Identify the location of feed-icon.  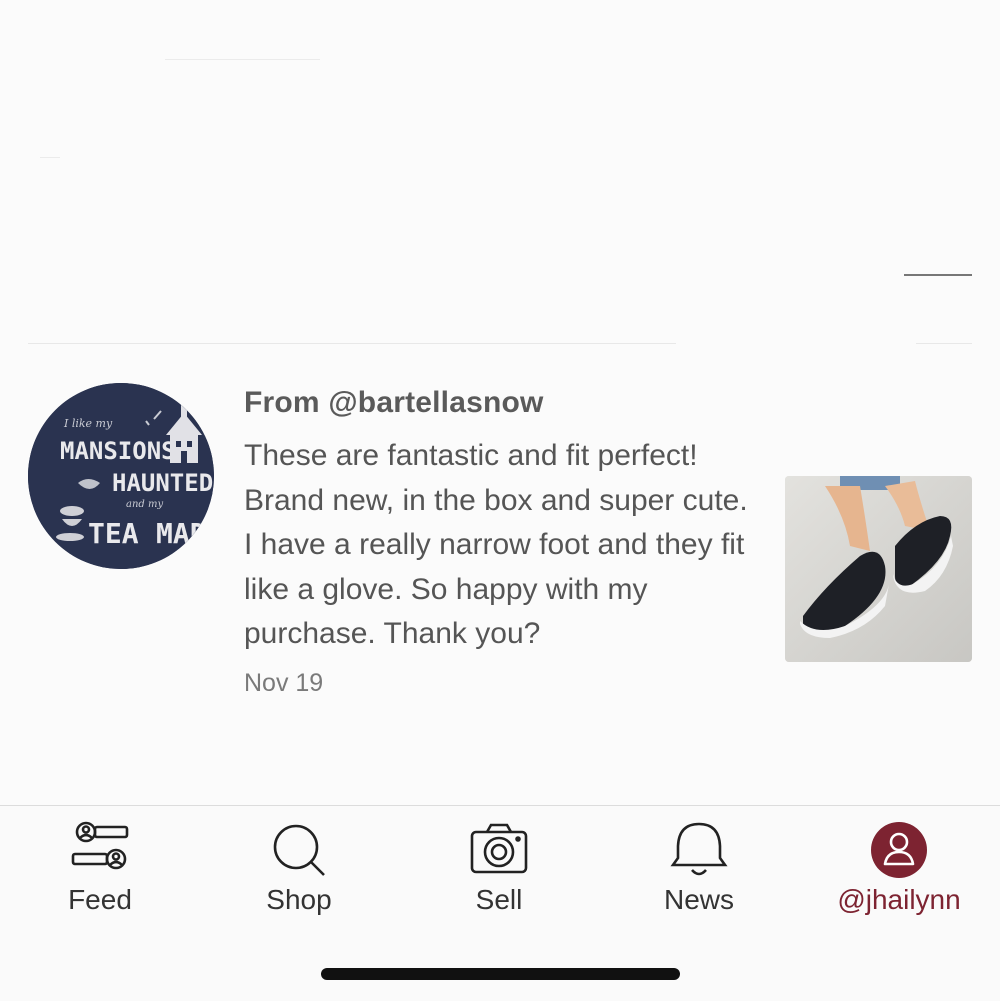
(100, 850).